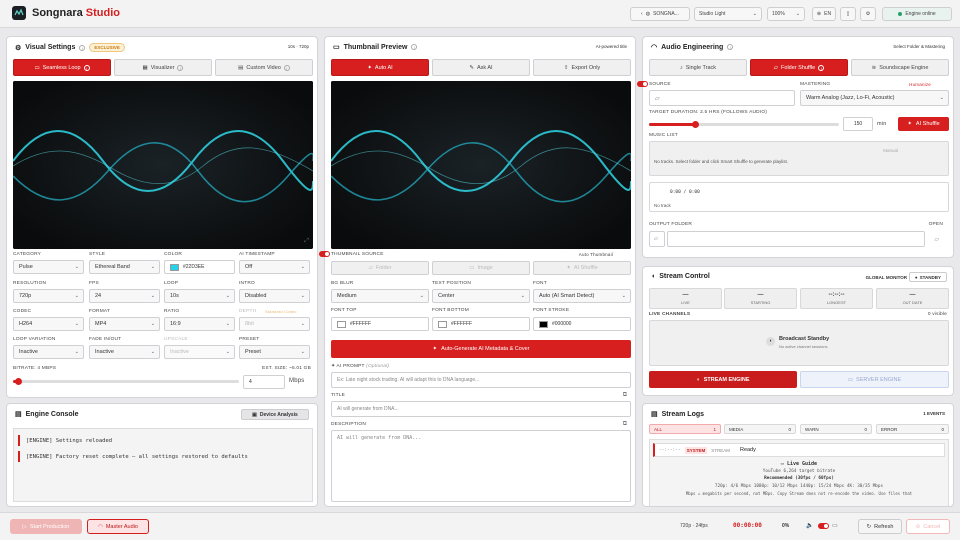 This screenshot has width=960, height=540. What do you see at coordinates (582, 67) in the screenshot?
I see `tab-export-only: ⇪ Export Only` at bounding box center [582, 67].